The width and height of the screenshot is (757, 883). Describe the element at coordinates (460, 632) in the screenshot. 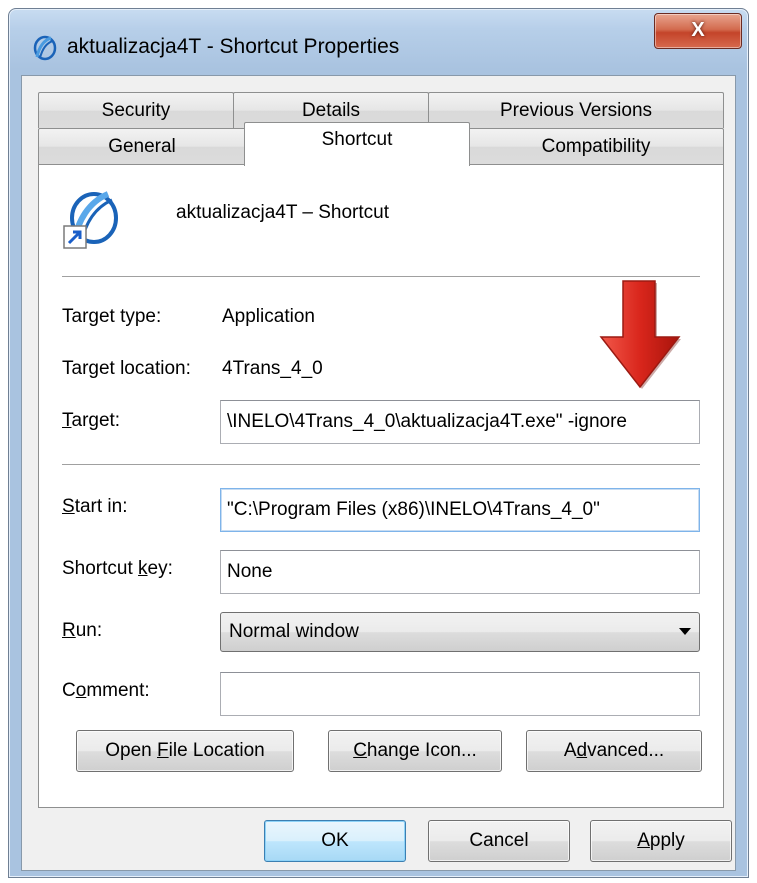

I see `run-select: Normal window` at that location.